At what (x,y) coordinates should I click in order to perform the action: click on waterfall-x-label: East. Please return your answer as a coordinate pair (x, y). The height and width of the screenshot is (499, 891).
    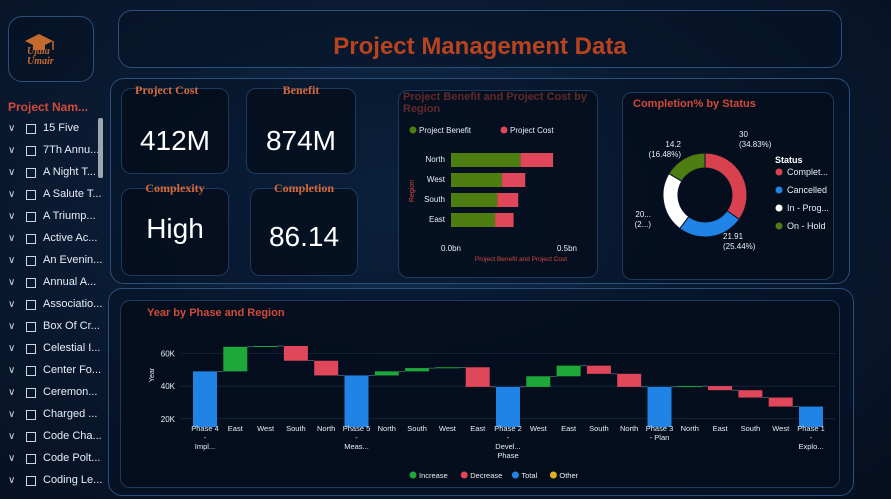
    Looking at the image, I should click on (569, 428).